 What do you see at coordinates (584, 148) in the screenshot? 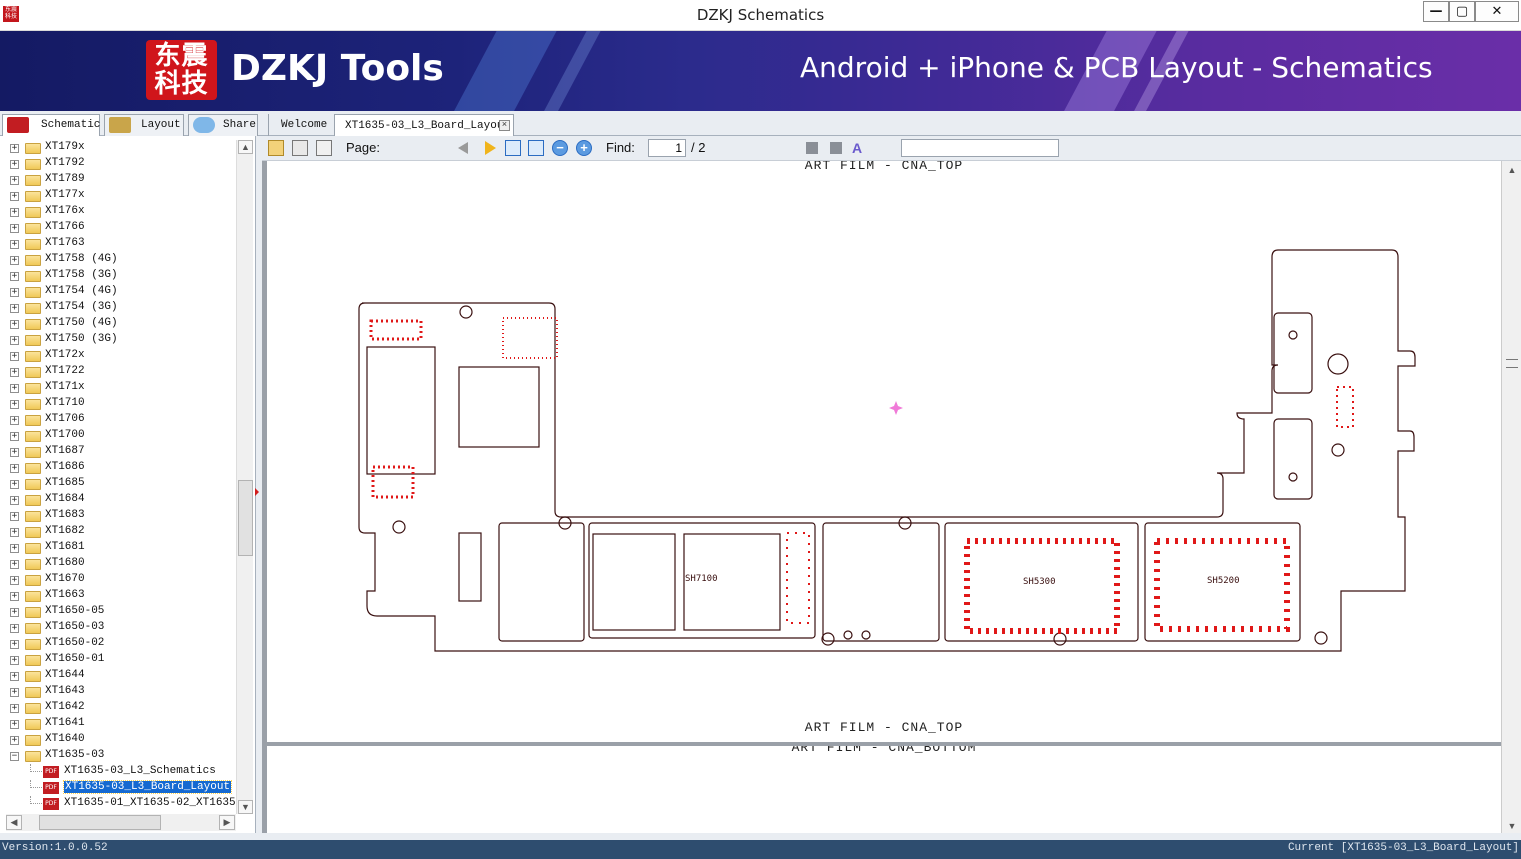
I see `zoom-in-icon: +` at bounding box center [584, 148].